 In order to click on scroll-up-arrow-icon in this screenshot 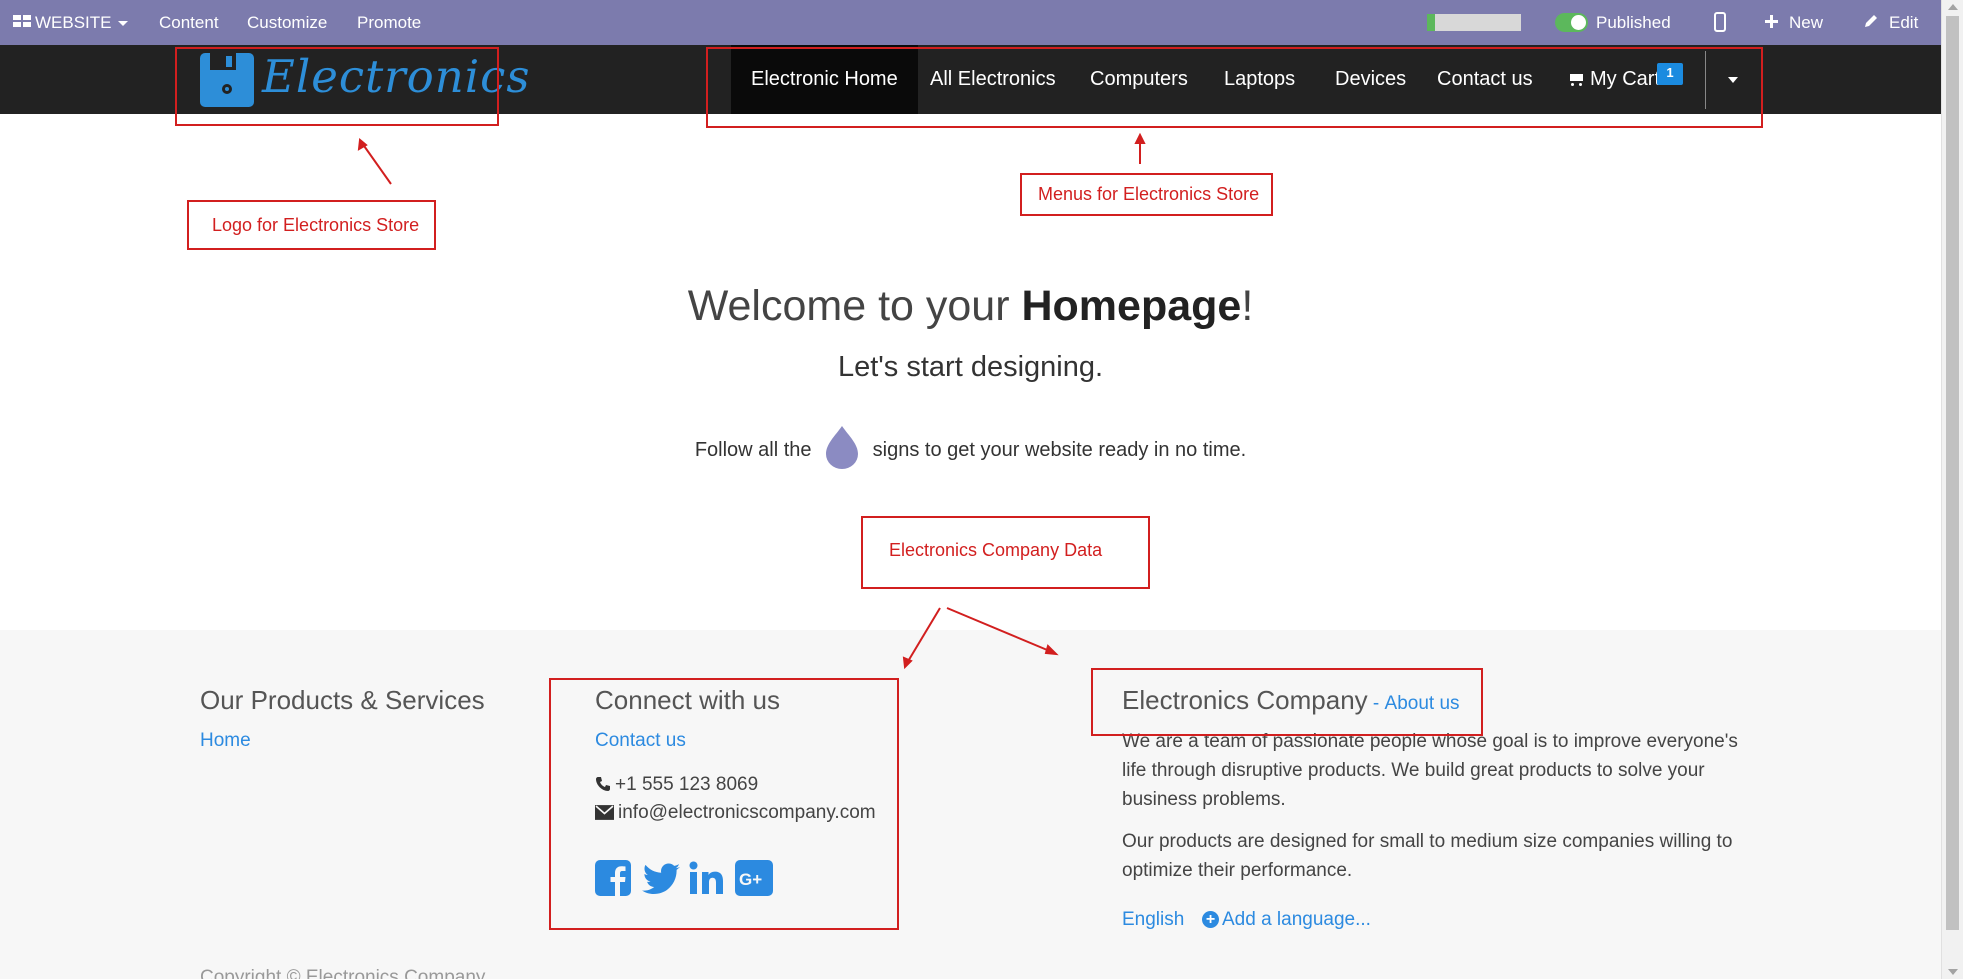, I will do `click(1953, 7)`.